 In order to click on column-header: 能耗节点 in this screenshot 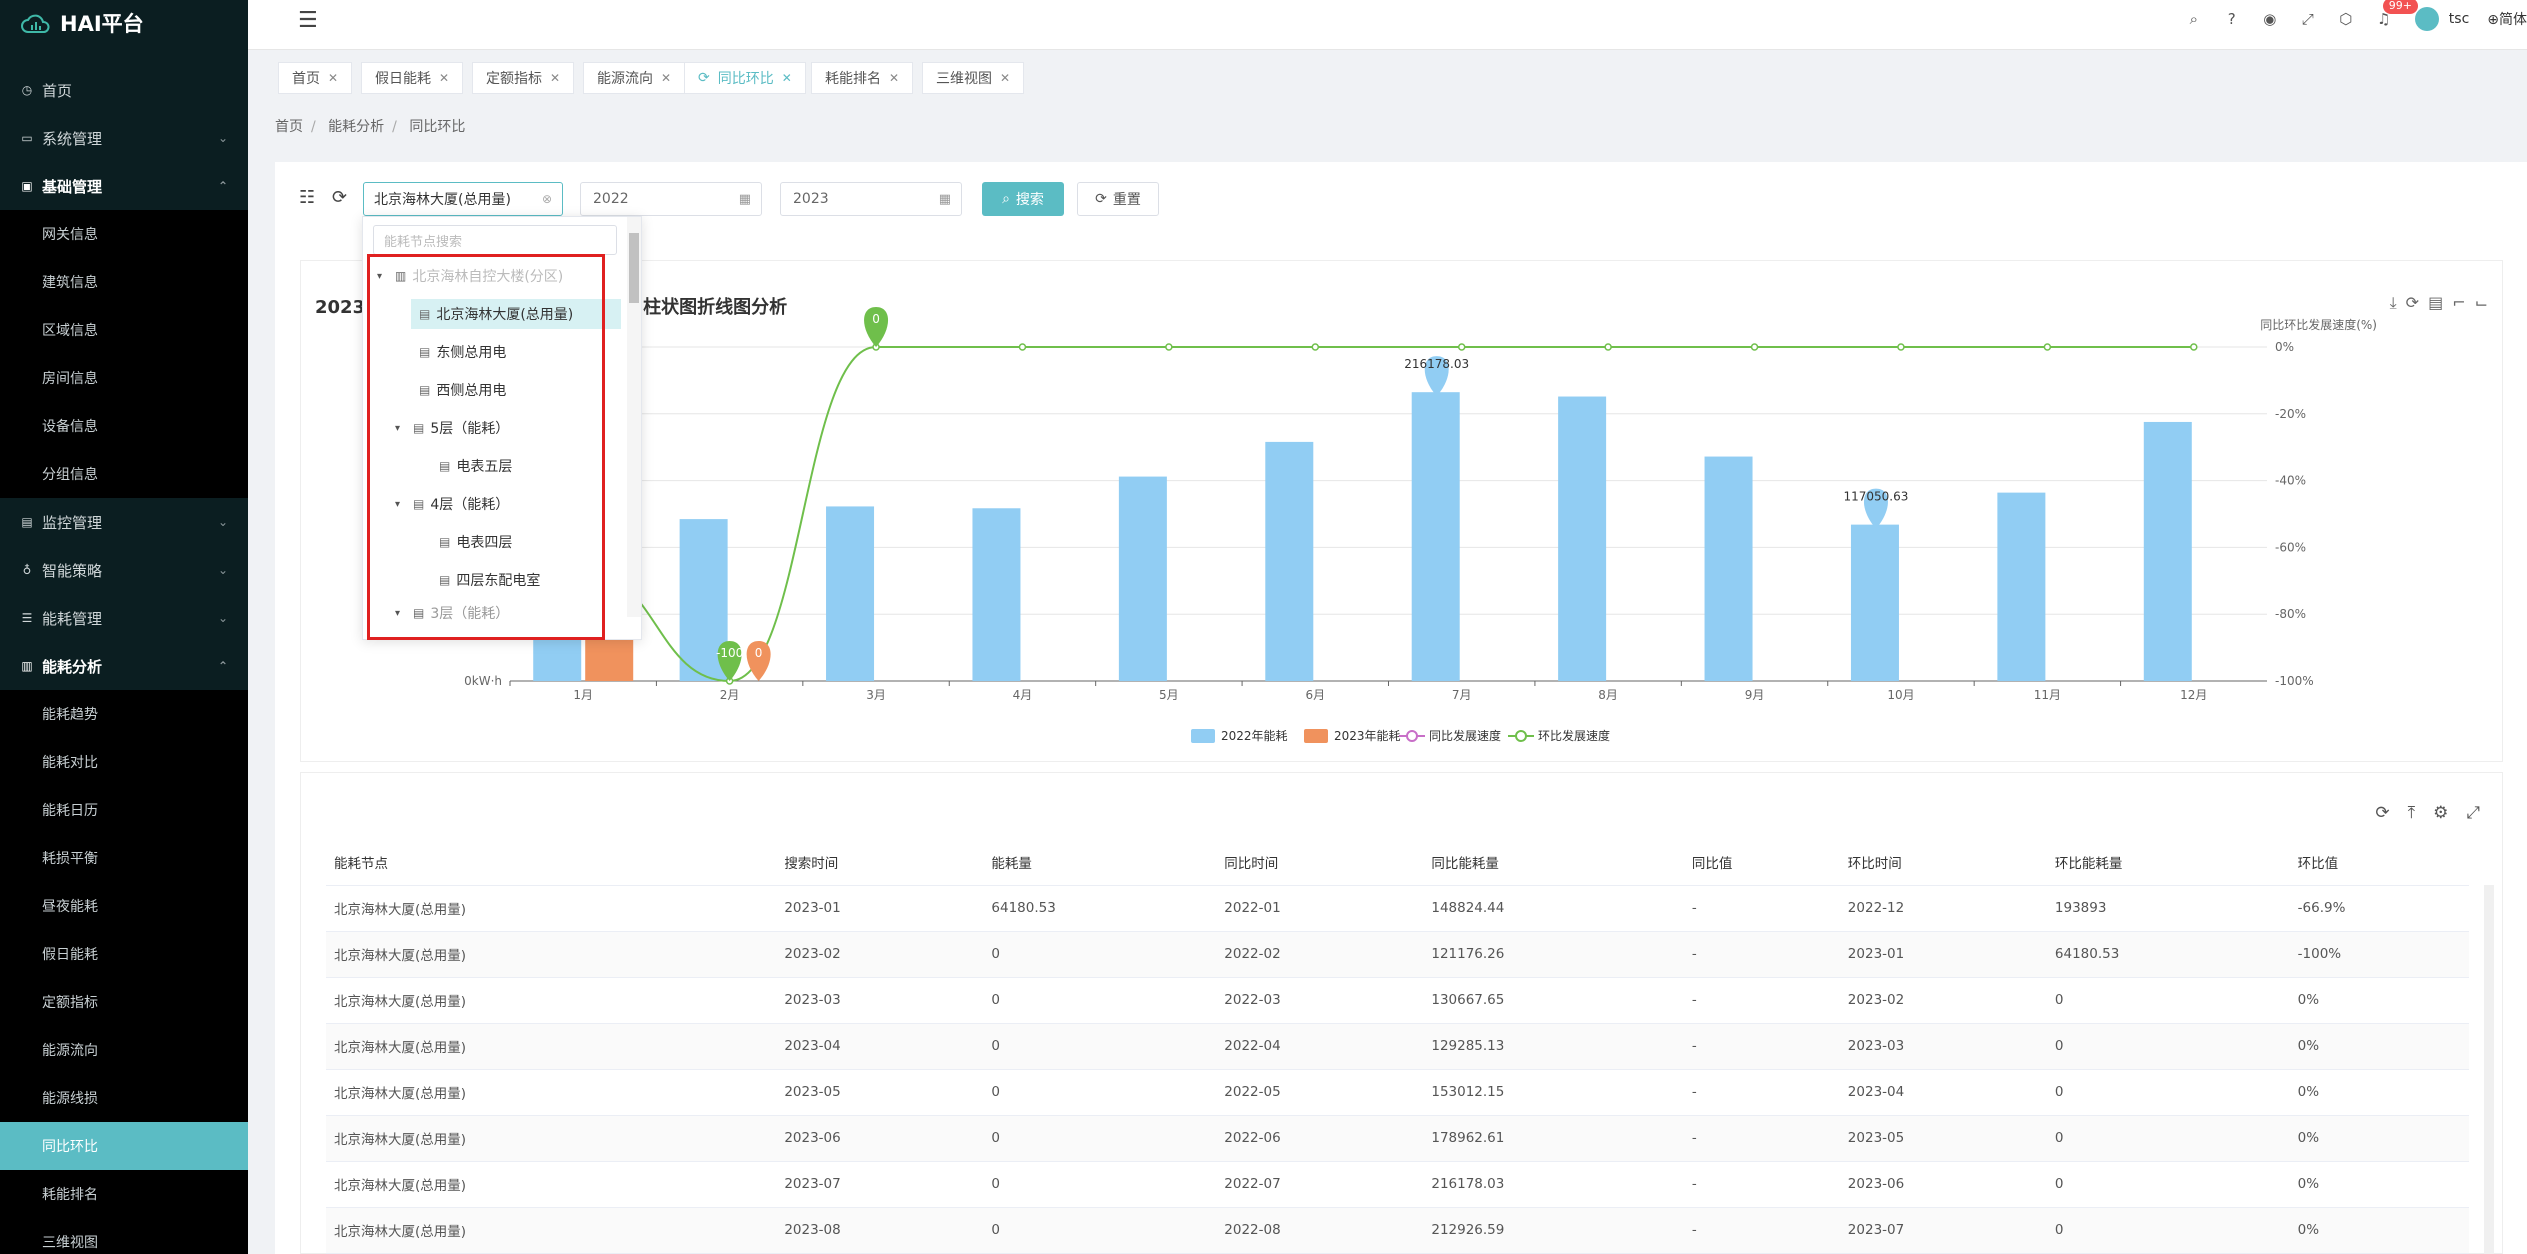, I will do `click(551, 862)`.